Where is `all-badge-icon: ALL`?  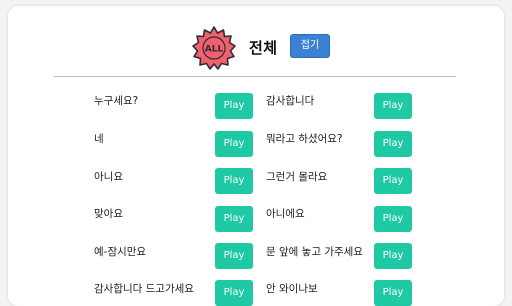 all-badge-icon: ALL is located at coordinates (214, 48).